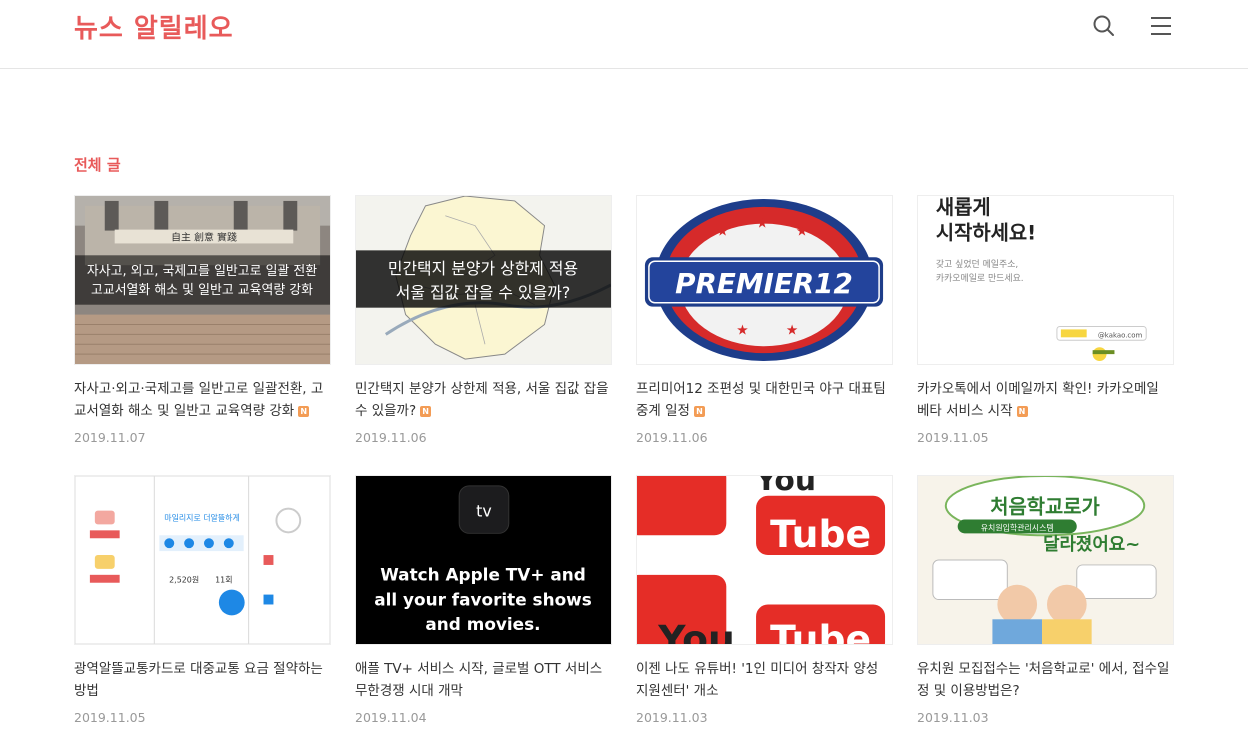  I want to click on transit-card-app-image: 마일리지로 더알뜰하게 2,520원 11회, so click(202, 560).